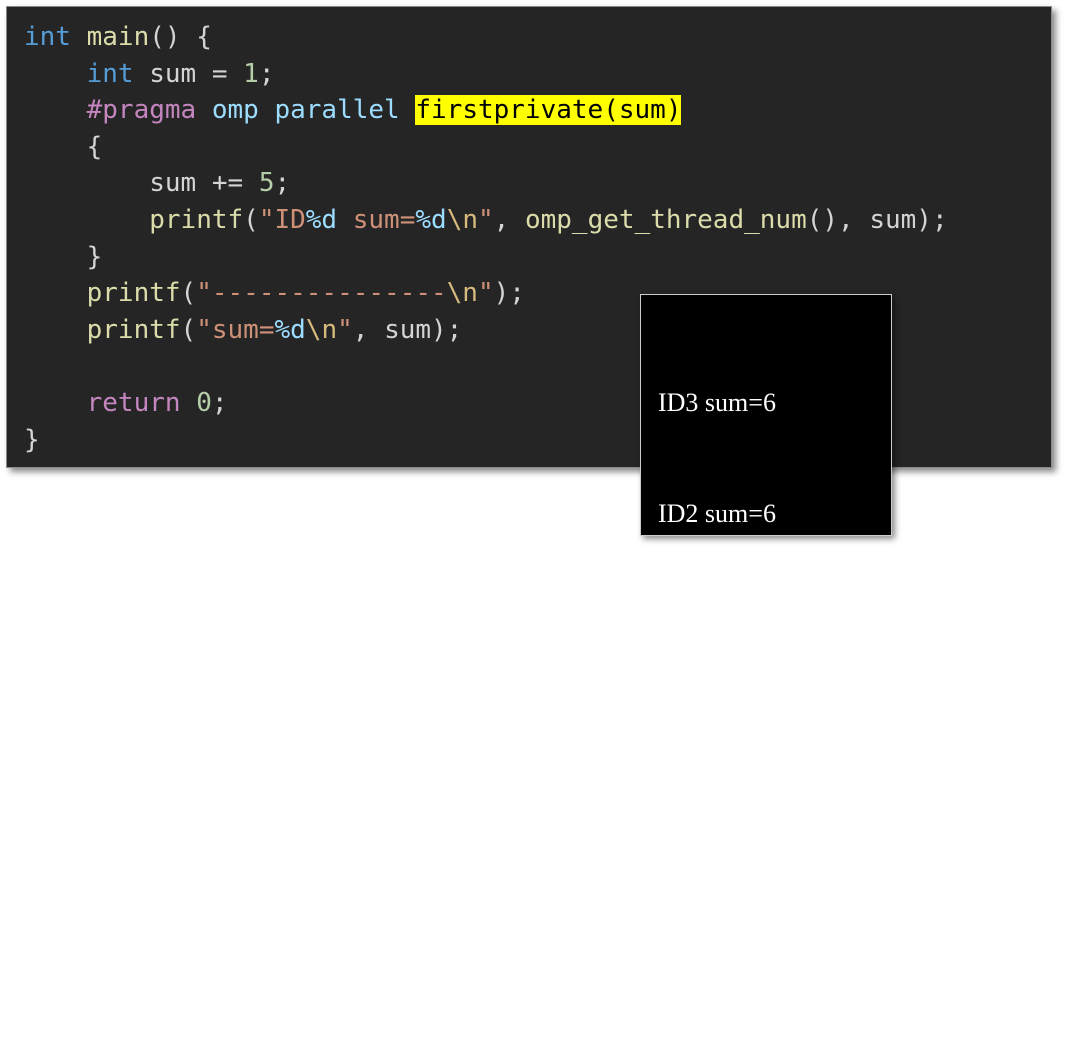 Image resolution: width=1090 pixels, height=1050 pixels. What do you see at coordinates (717, 624) in the screenshot?
I see `output-line: ID1 sum=6` at bounding box center [717, 624].